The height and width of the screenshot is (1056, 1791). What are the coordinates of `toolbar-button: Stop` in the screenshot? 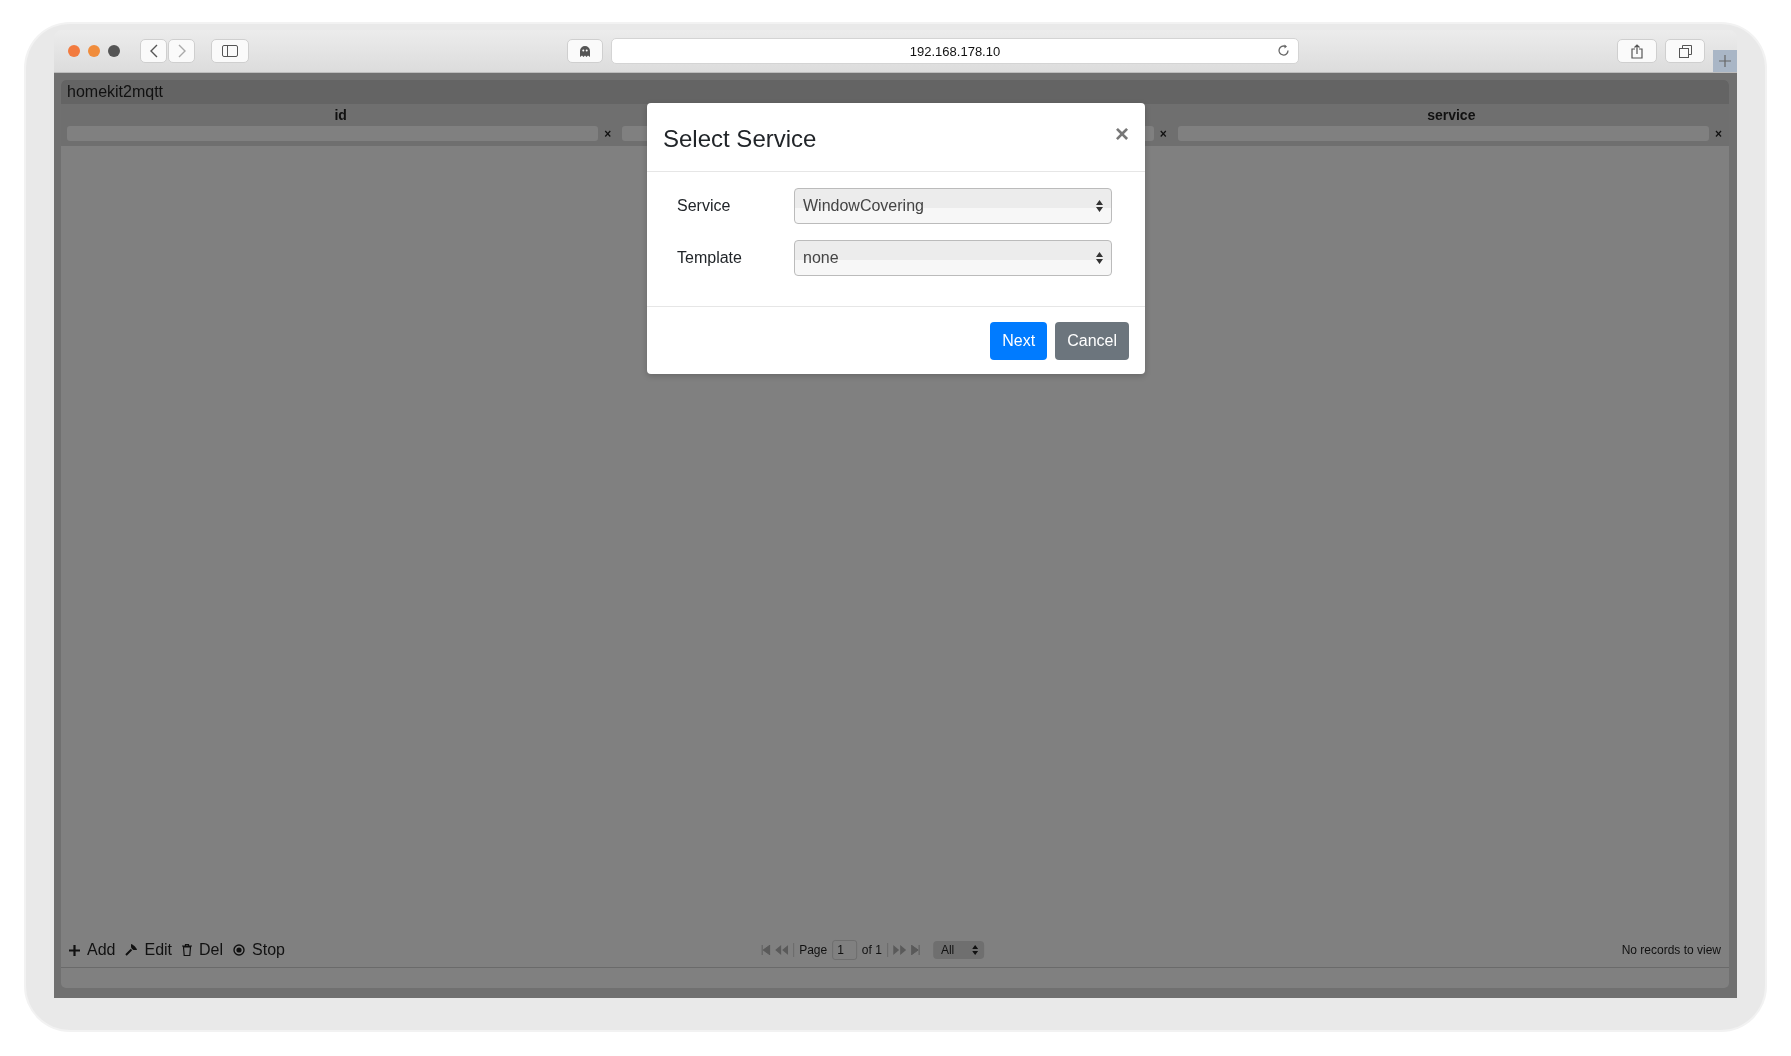 It's located at (259, 950).